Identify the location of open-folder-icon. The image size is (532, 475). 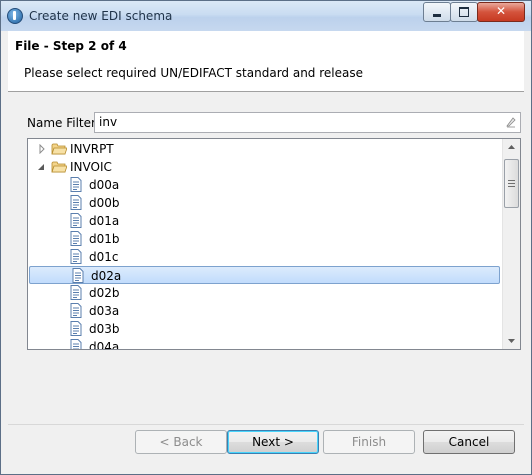
(59, 167).